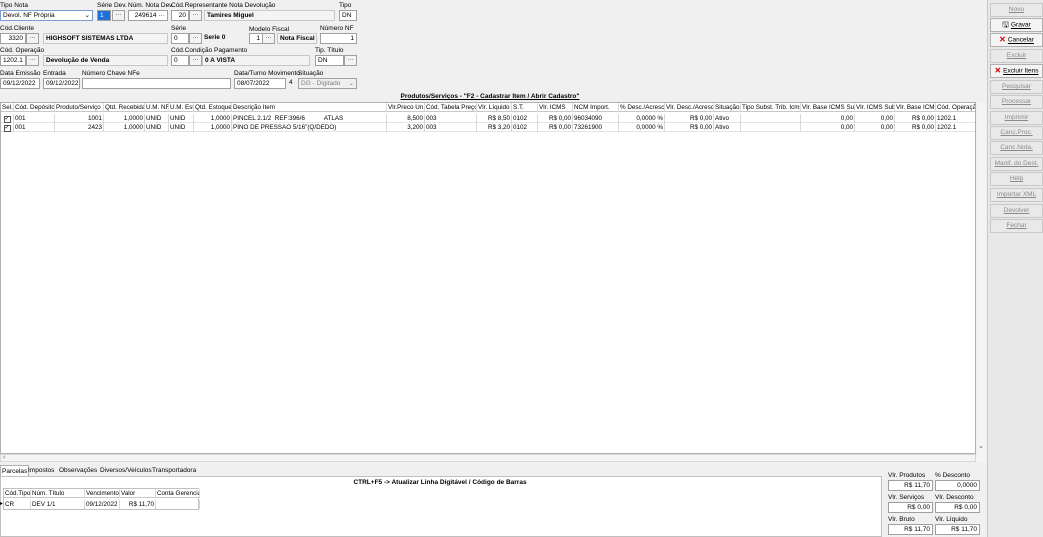 The height and width of the screenshot is (537, 1043). I want to click on serie-input: 0, so click(180, 38).